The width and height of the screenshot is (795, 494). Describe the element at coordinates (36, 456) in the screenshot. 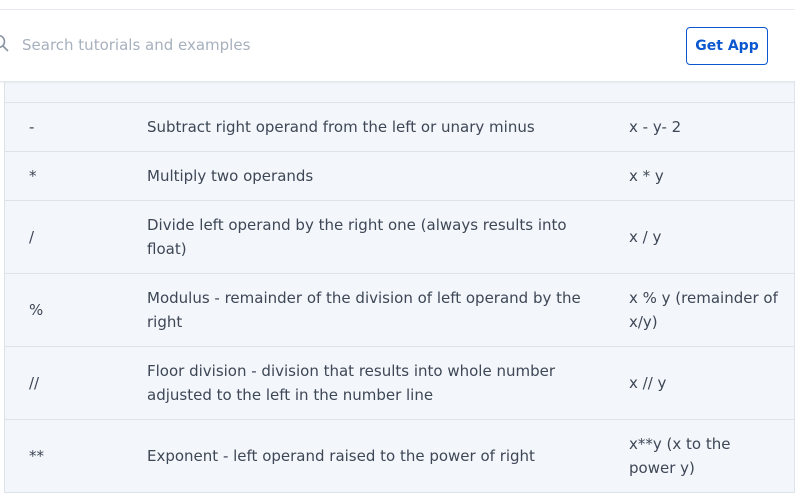

I see `operator-cell: **` at that location.